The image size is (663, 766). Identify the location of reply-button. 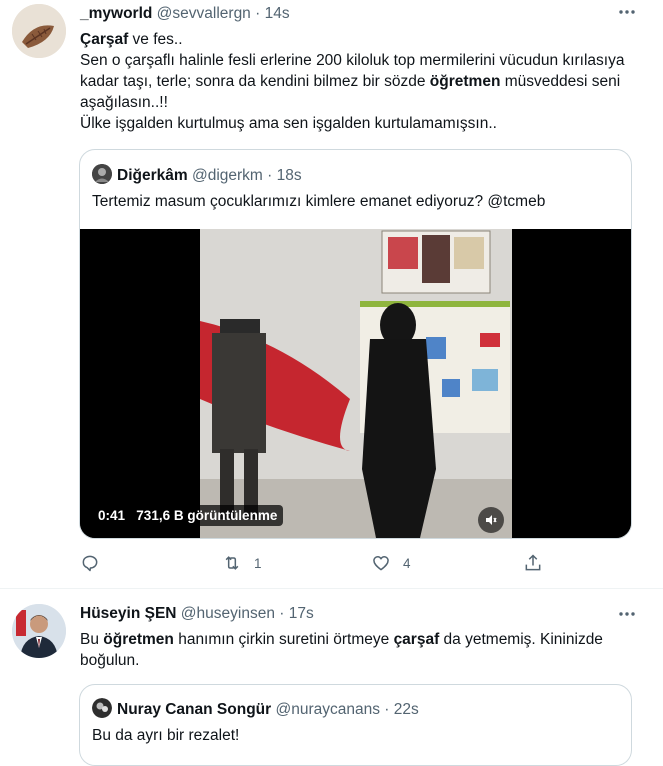
(96, 563).